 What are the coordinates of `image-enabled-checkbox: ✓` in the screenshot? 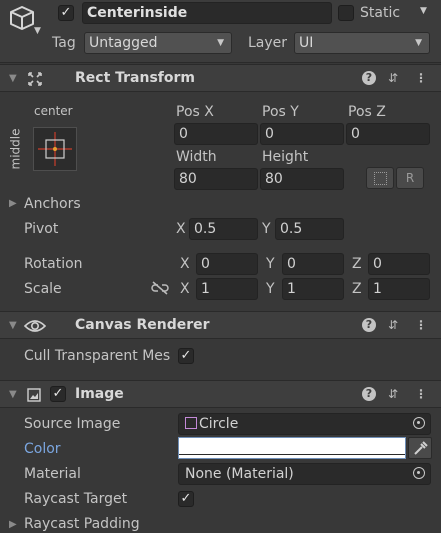 It's located at (58, 394).